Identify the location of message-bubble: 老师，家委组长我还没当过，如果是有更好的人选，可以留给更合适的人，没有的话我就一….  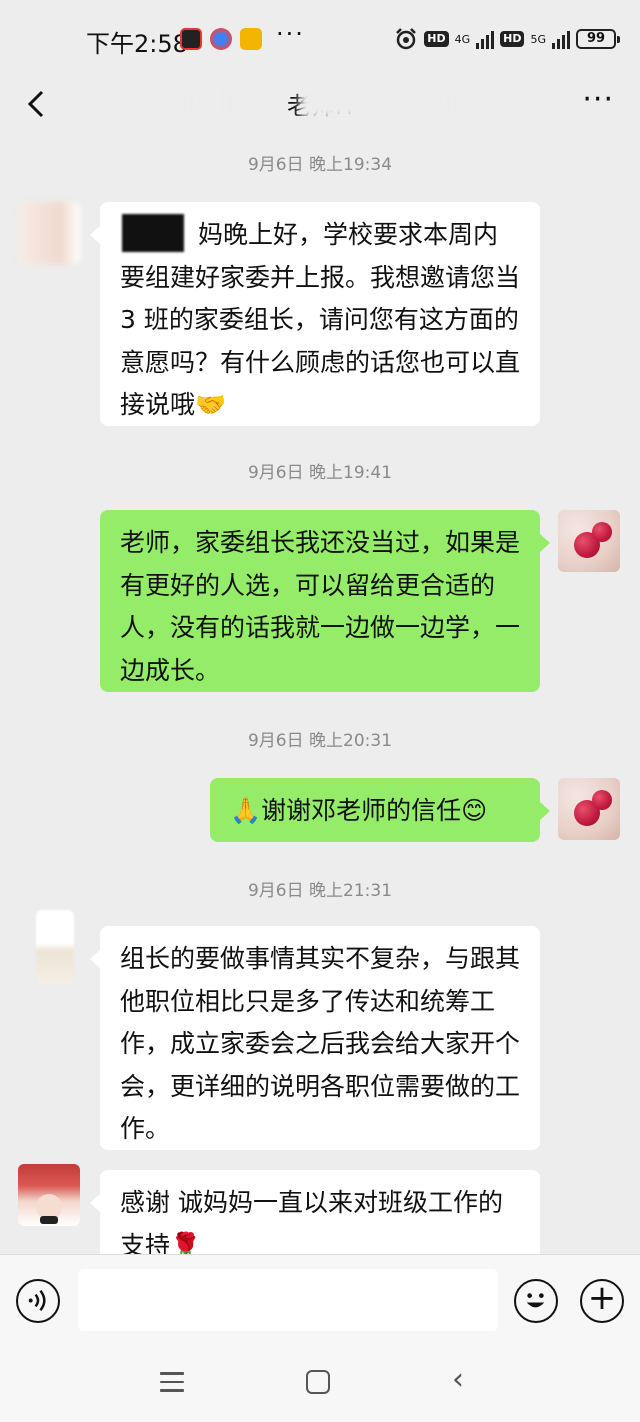
(325, 601).